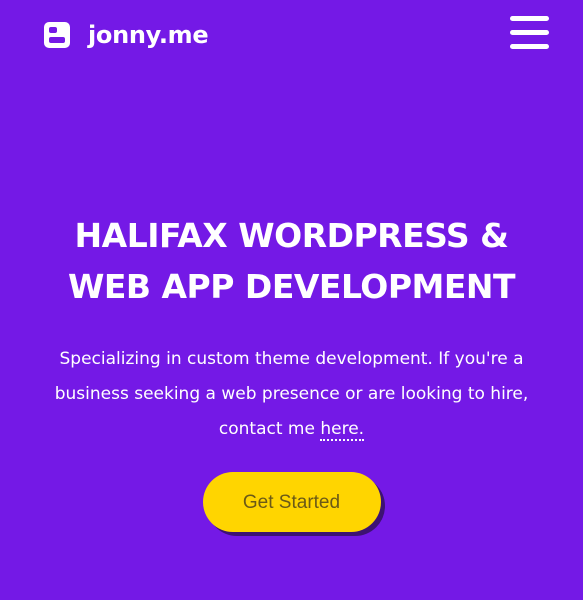  Describe the element at coordinates (57, 35) in the screenshot. I see `layout-stack-icon` at that location.